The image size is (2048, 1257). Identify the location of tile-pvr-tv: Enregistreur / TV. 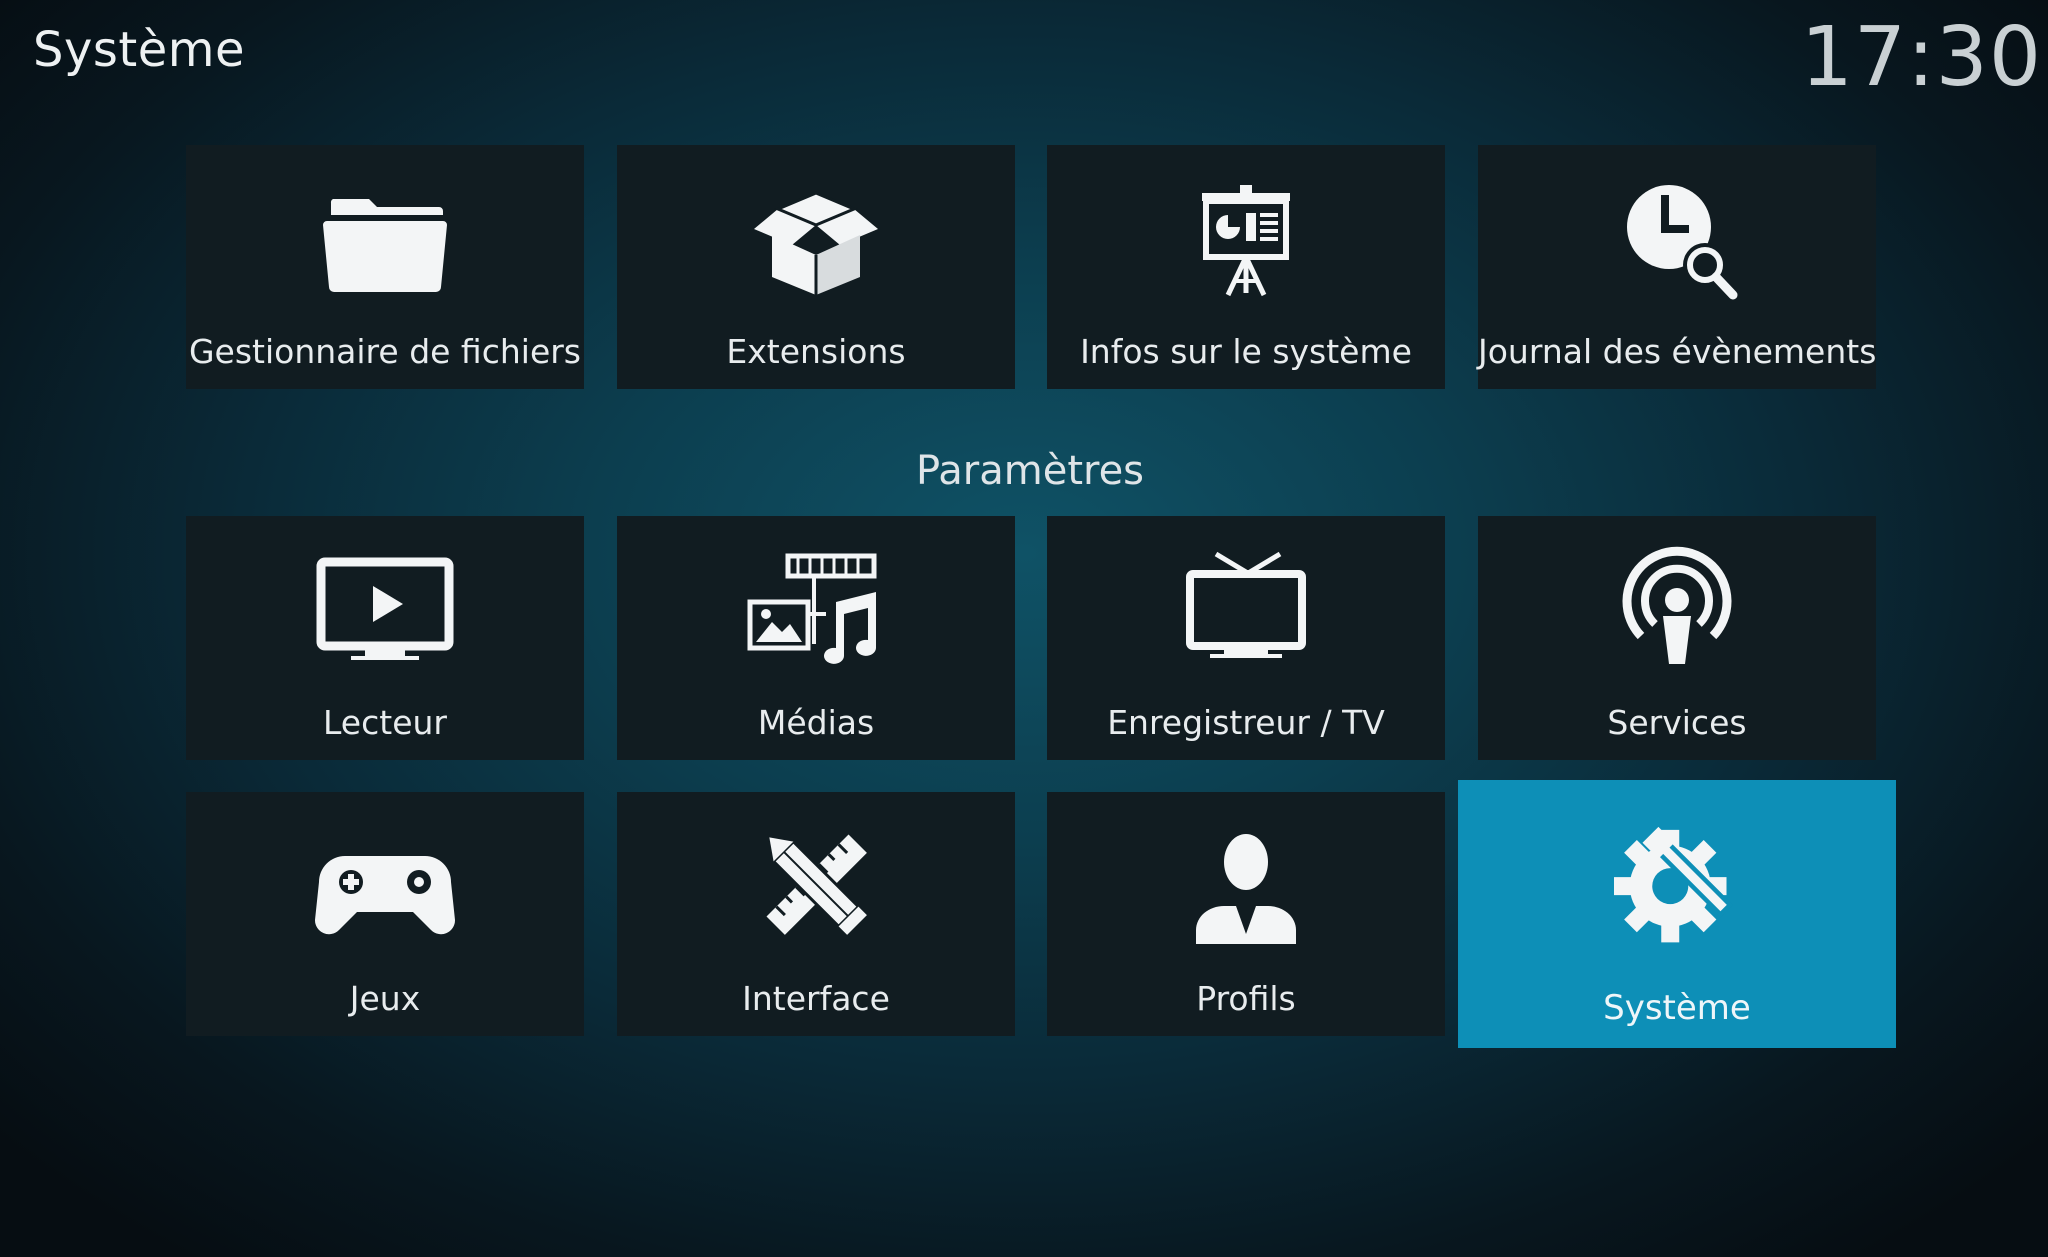
(1246, 638).